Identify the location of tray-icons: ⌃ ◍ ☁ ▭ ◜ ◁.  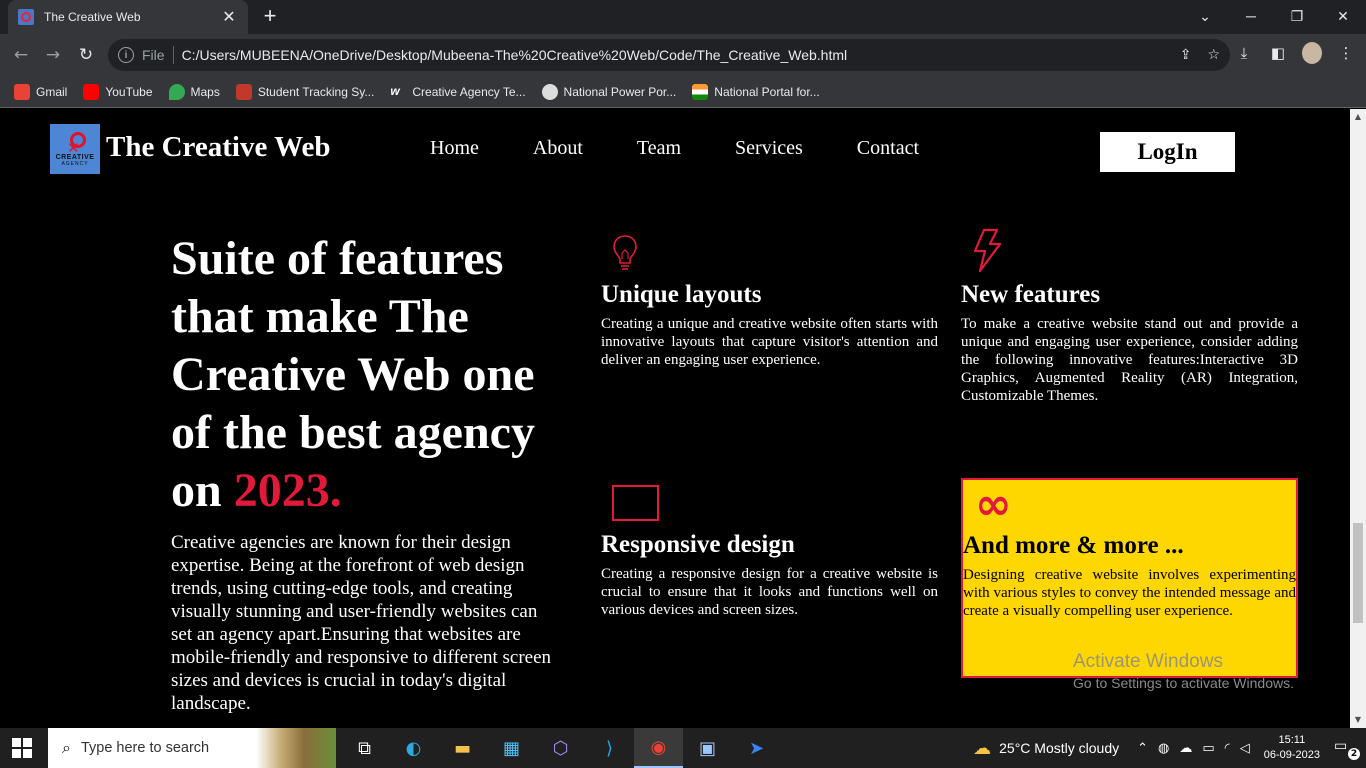
(1193, 748).